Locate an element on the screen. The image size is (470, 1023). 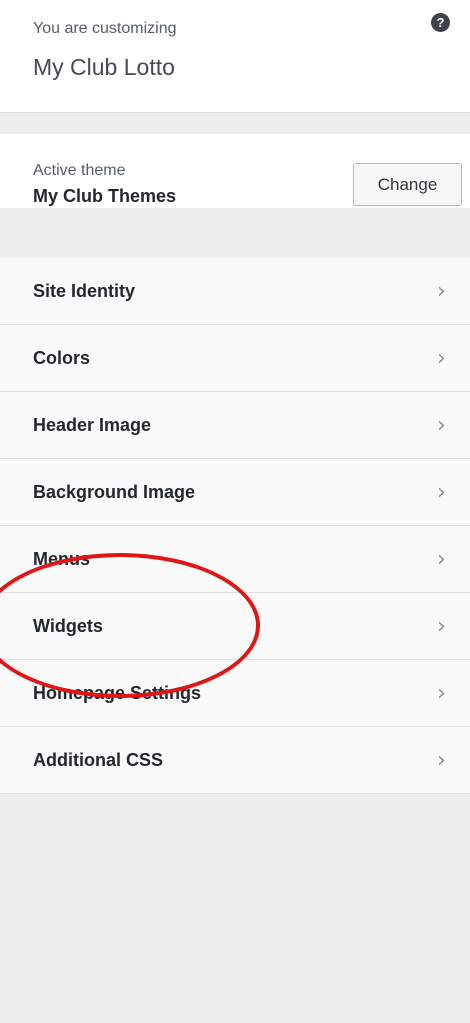
active-theme-name: My Club Themes is located at coordinates (105, 196).